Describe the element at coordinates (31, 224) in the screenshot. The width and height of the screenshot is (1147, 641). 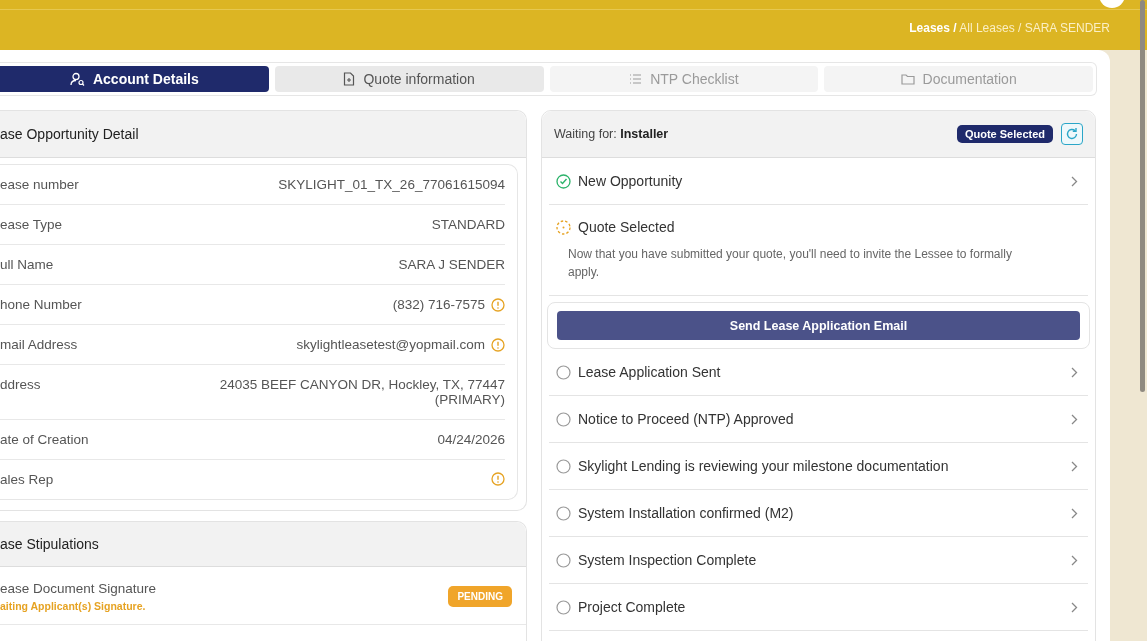
I see `field-label: ease Type` at that location.